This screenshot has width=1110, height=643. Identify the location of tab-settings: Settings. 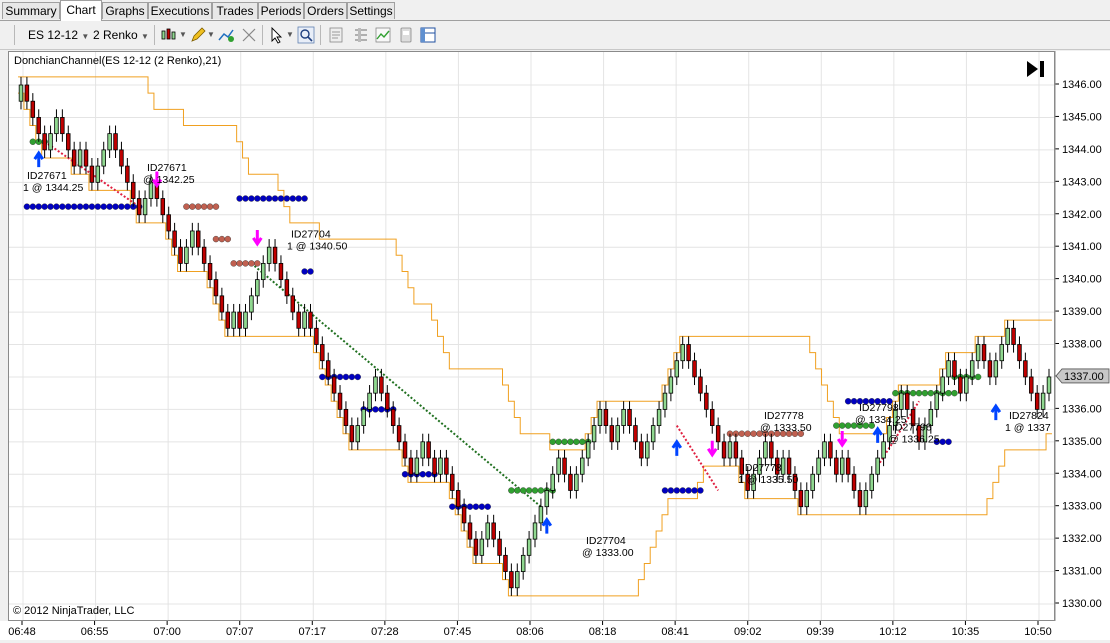
(371, 10).